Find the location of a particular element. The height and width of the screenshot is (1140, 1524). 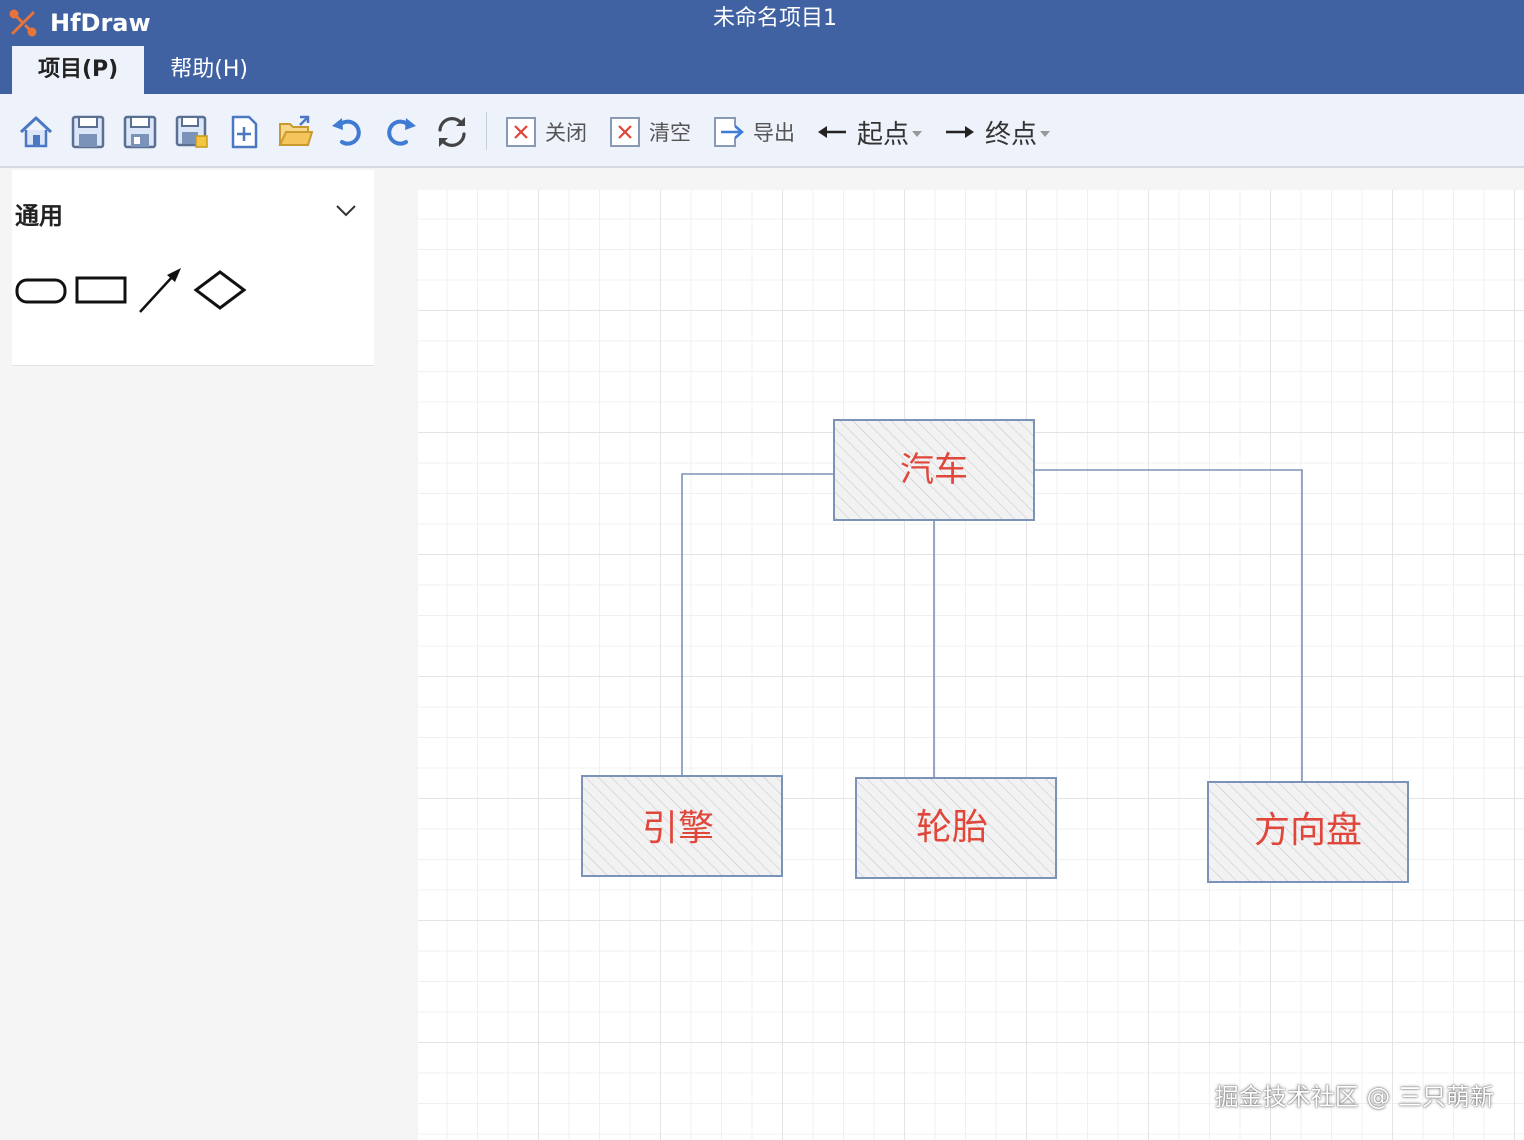

save-as-icon is located at coordinates (140, 132).